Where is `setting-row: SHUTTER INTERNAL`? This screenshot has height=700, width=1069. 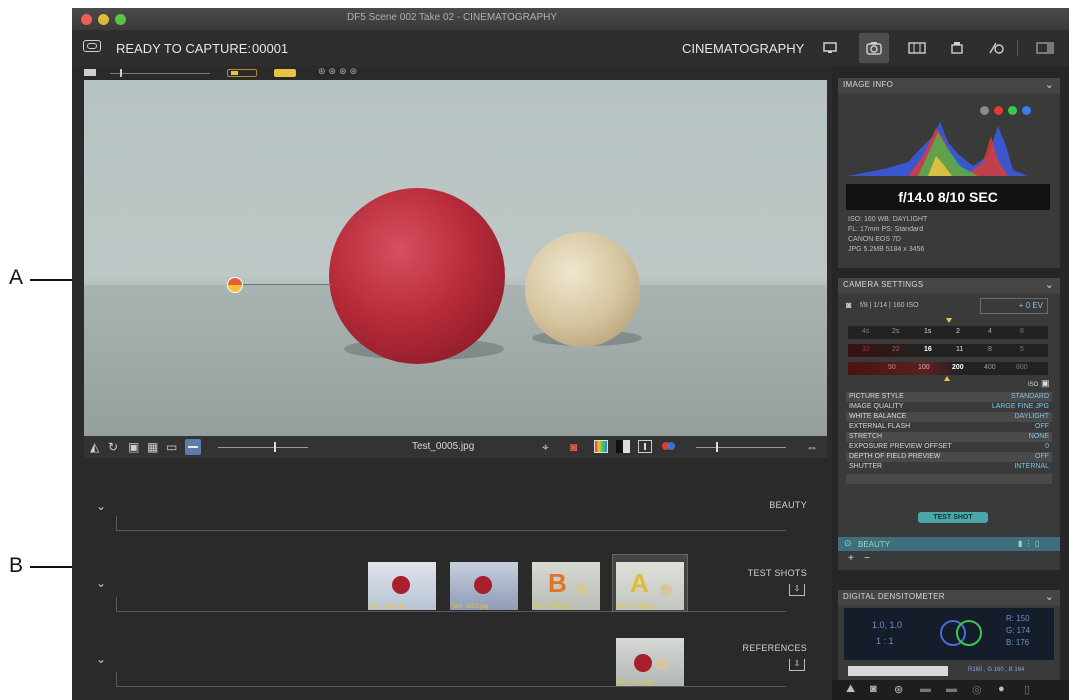
setting-row: SHUTTER INTERNAL is located at coordinates (949, 467).